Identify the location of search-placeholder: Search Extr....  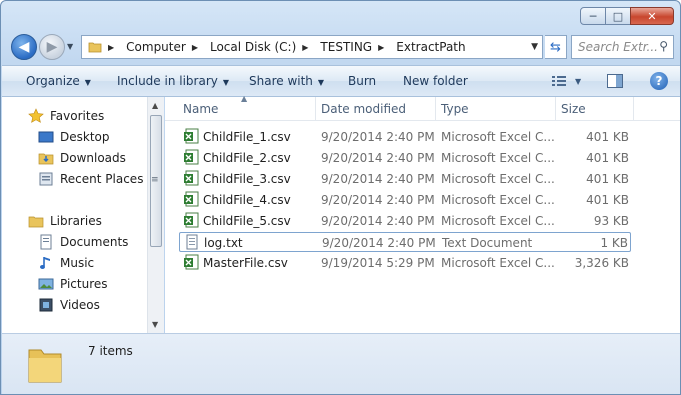
(618, 47).